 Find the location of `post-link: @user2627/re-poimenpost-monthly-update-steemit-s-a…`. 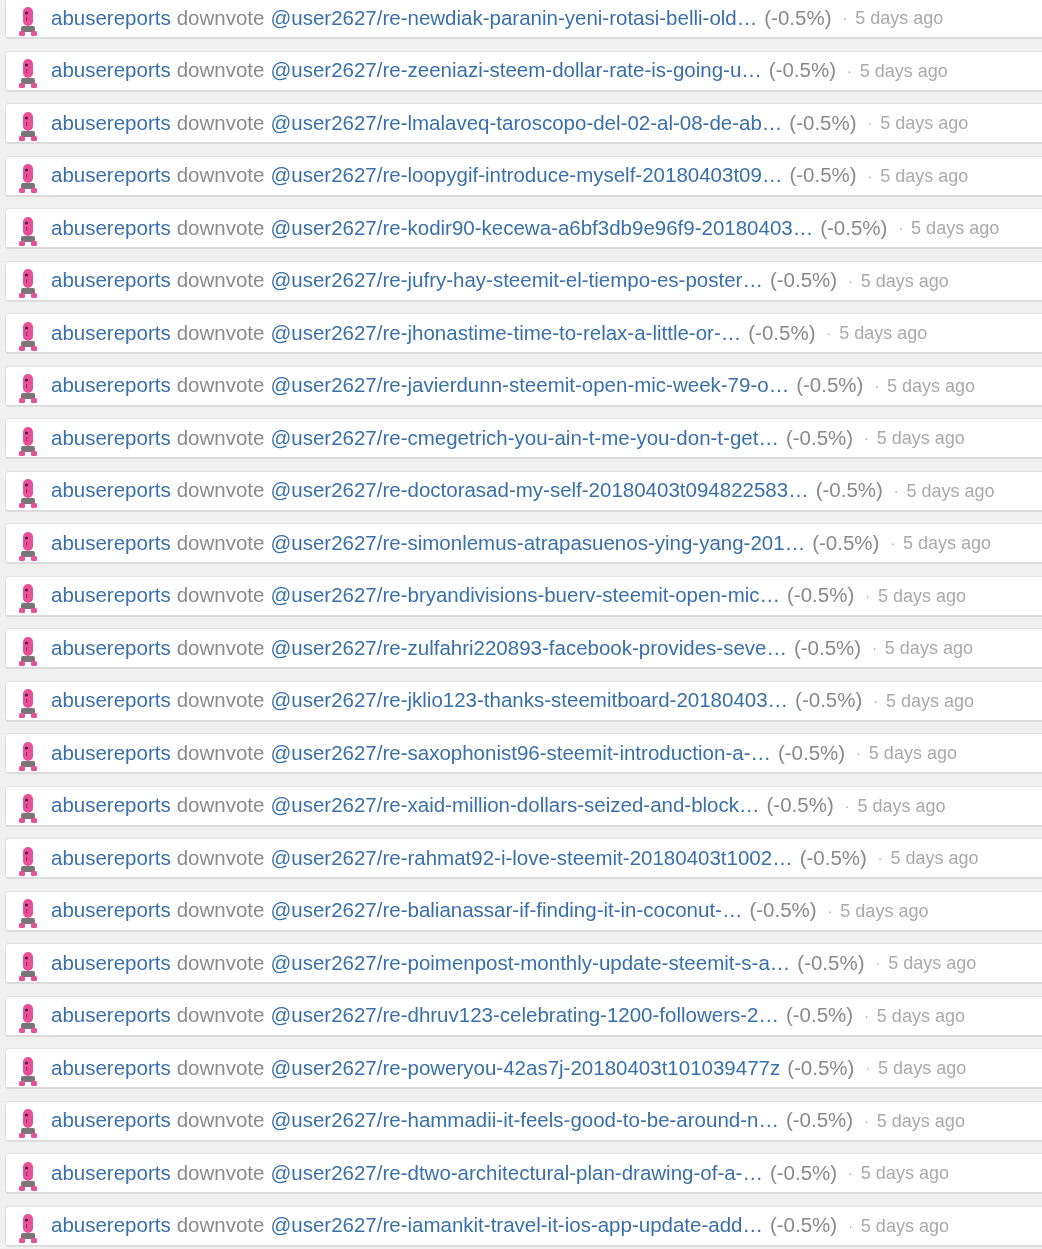

post-link: @user2627/re-poimenpost-monthly-update-steemit-s-a… is located at coordinates (530, 963).